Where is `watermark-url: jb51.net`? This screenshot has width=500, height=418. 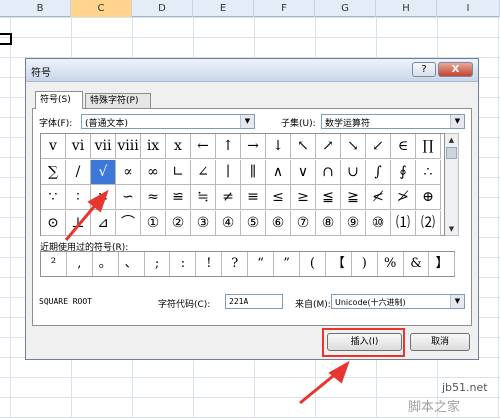 watermark-url: jb51.net is located at coordinates (465, 387).